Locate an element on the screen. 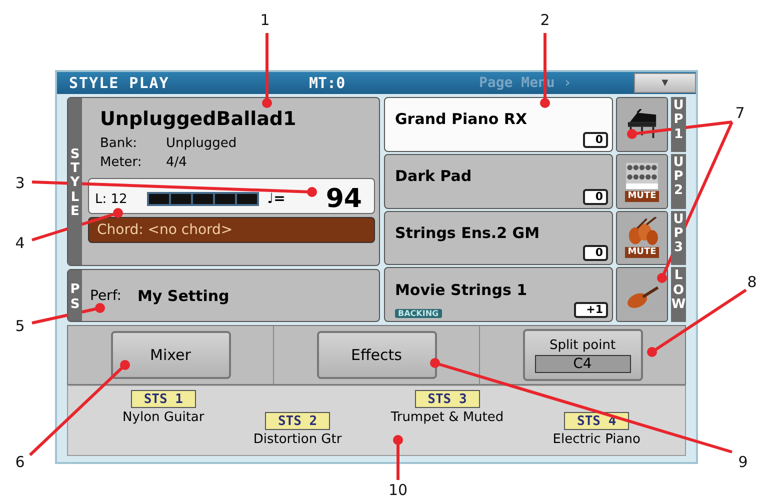 Image resolution: width=760 pixels, height=499 pixels. split-point-value: C4 is located at coordinates (582, 363).